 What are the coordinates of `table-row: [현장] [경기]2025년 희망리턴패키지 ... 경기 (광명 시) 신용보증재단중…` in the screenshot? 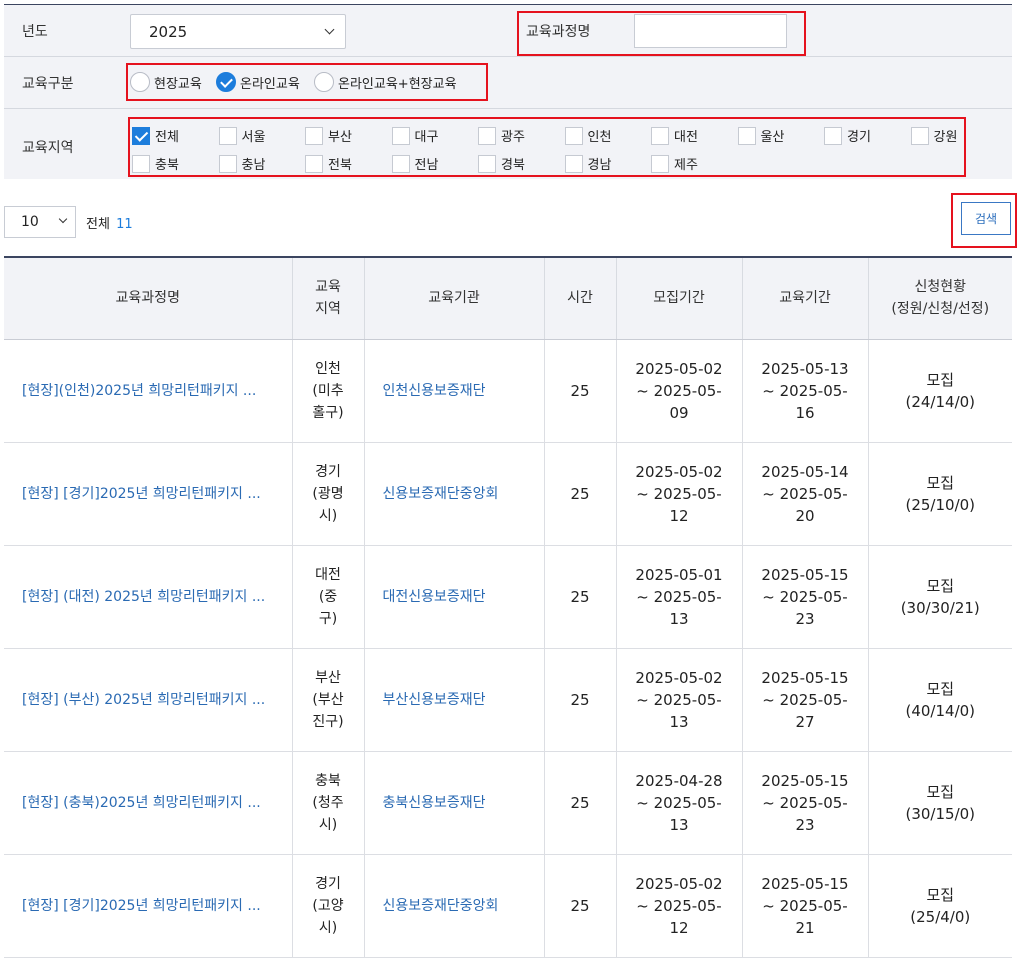 It's located at (508, 494).